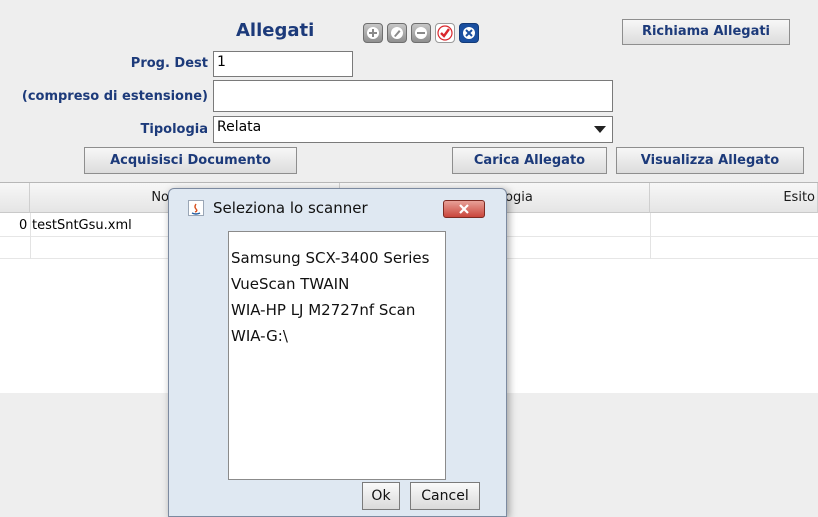  I want to click on estensione-label: (compreso di estensione), so click(114, 96).